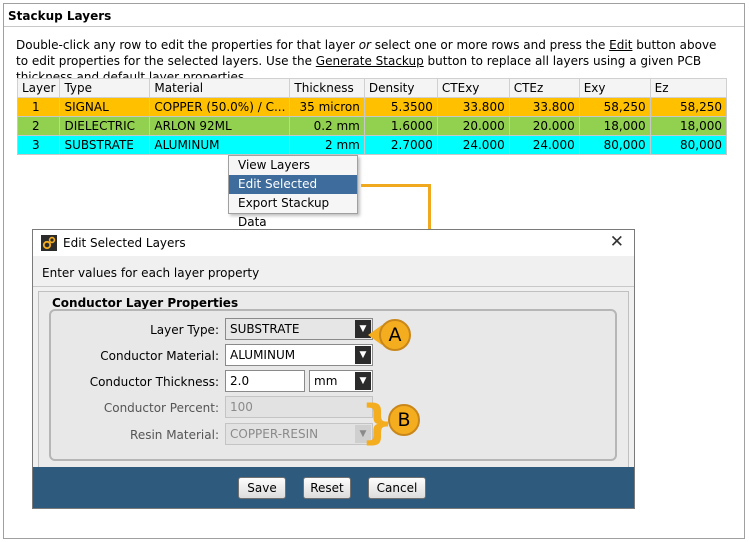  I want to click on cell-ez: 80,000, so click(688, 145).